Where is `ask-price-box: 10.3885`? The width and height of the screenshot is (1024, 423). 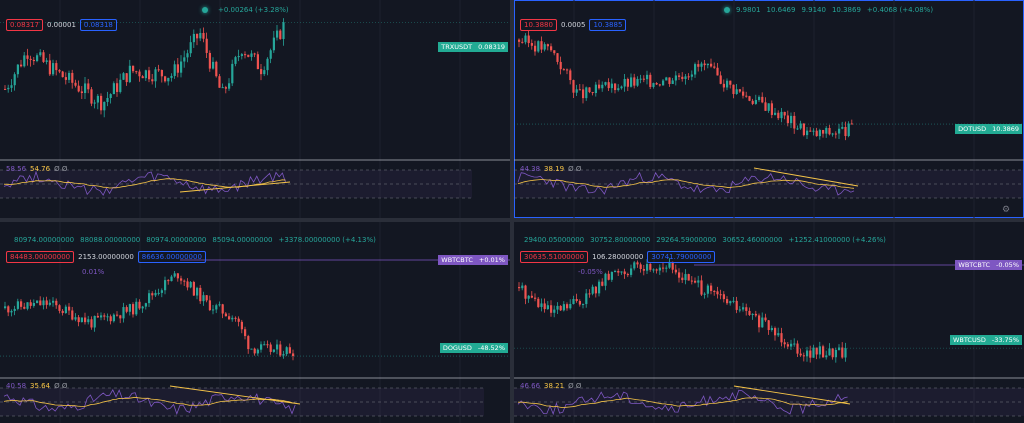
ask-price-box: 10.3885 is located at coordinates (608, 25).